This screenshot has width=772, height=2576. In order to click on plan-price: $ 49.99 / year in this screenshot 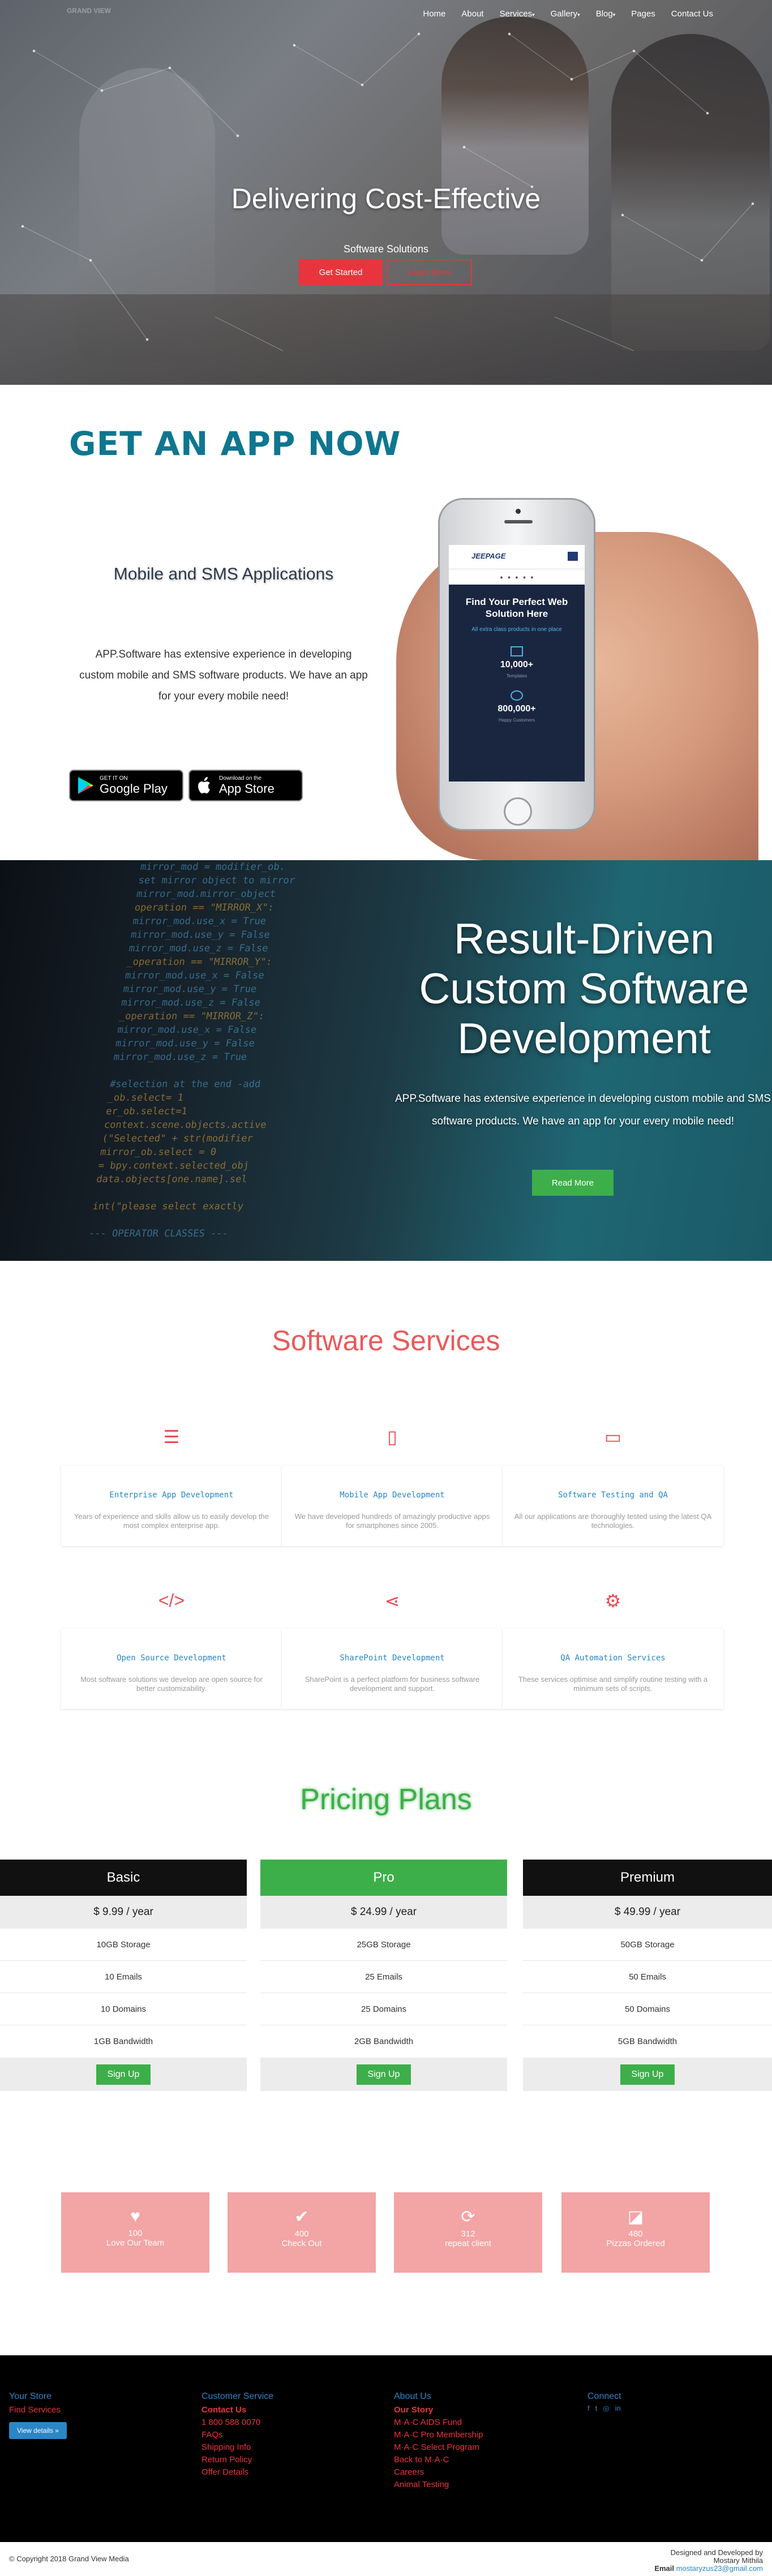, I will do `click(648, 1913)`.